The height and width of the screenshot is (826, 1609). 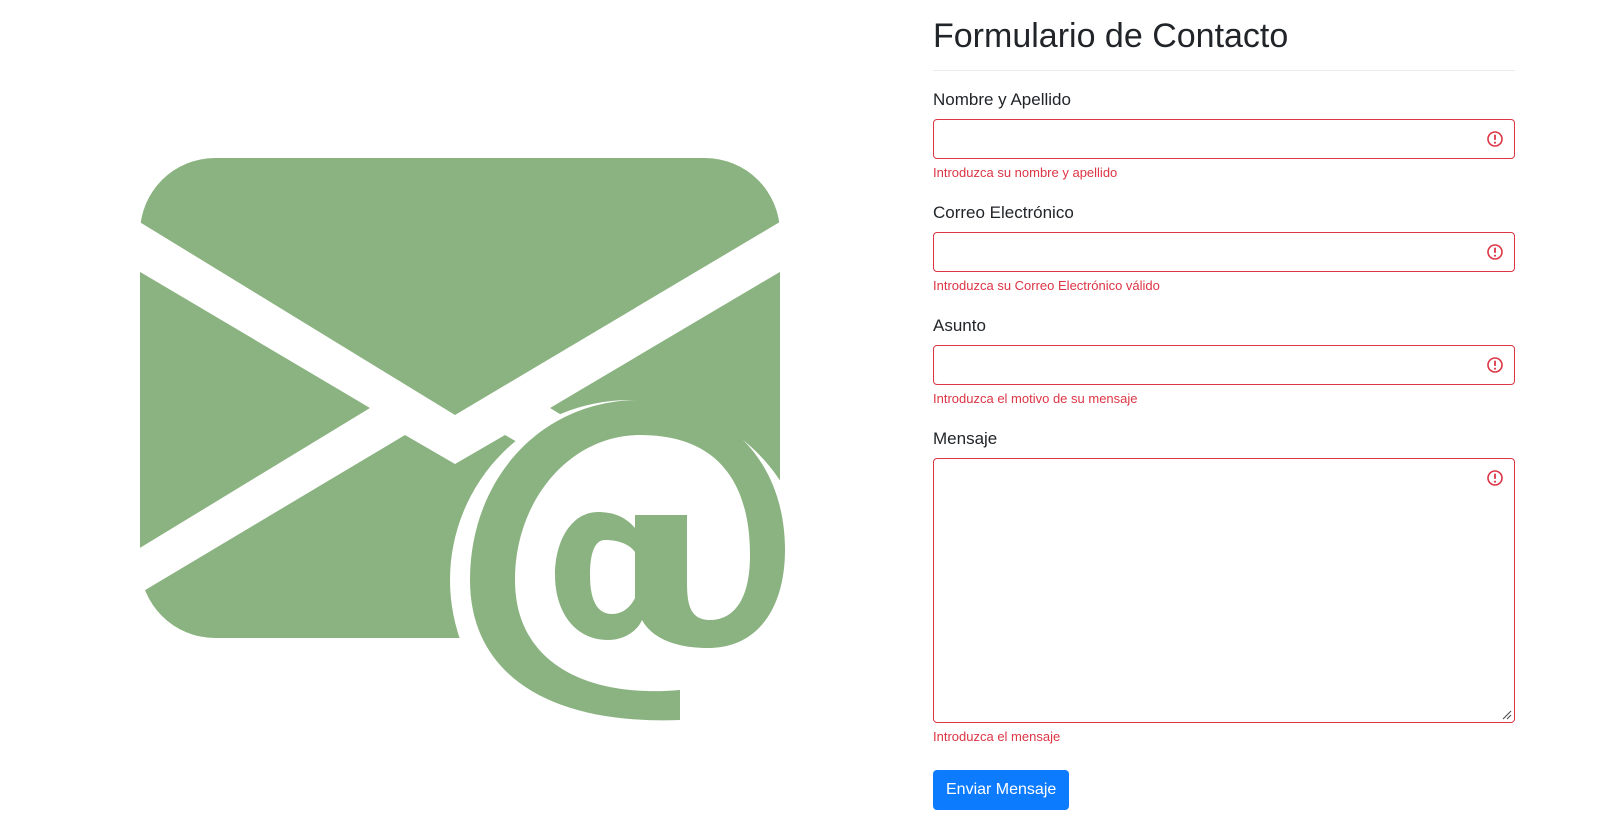 What do you see at coordinates (1025, 172) in the screenshot?
I see `name-error: Introduzca su nombre y apellido` at bounding box center [1025, 172].